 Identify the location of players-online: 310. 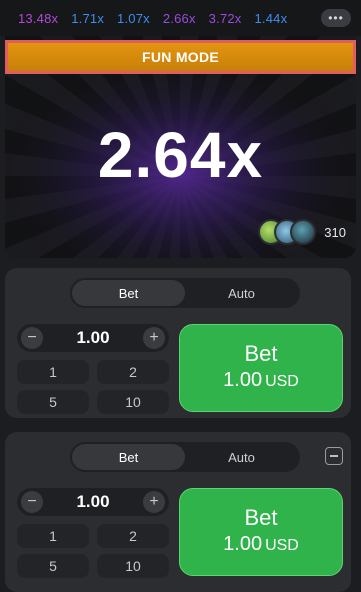
(302, 232).